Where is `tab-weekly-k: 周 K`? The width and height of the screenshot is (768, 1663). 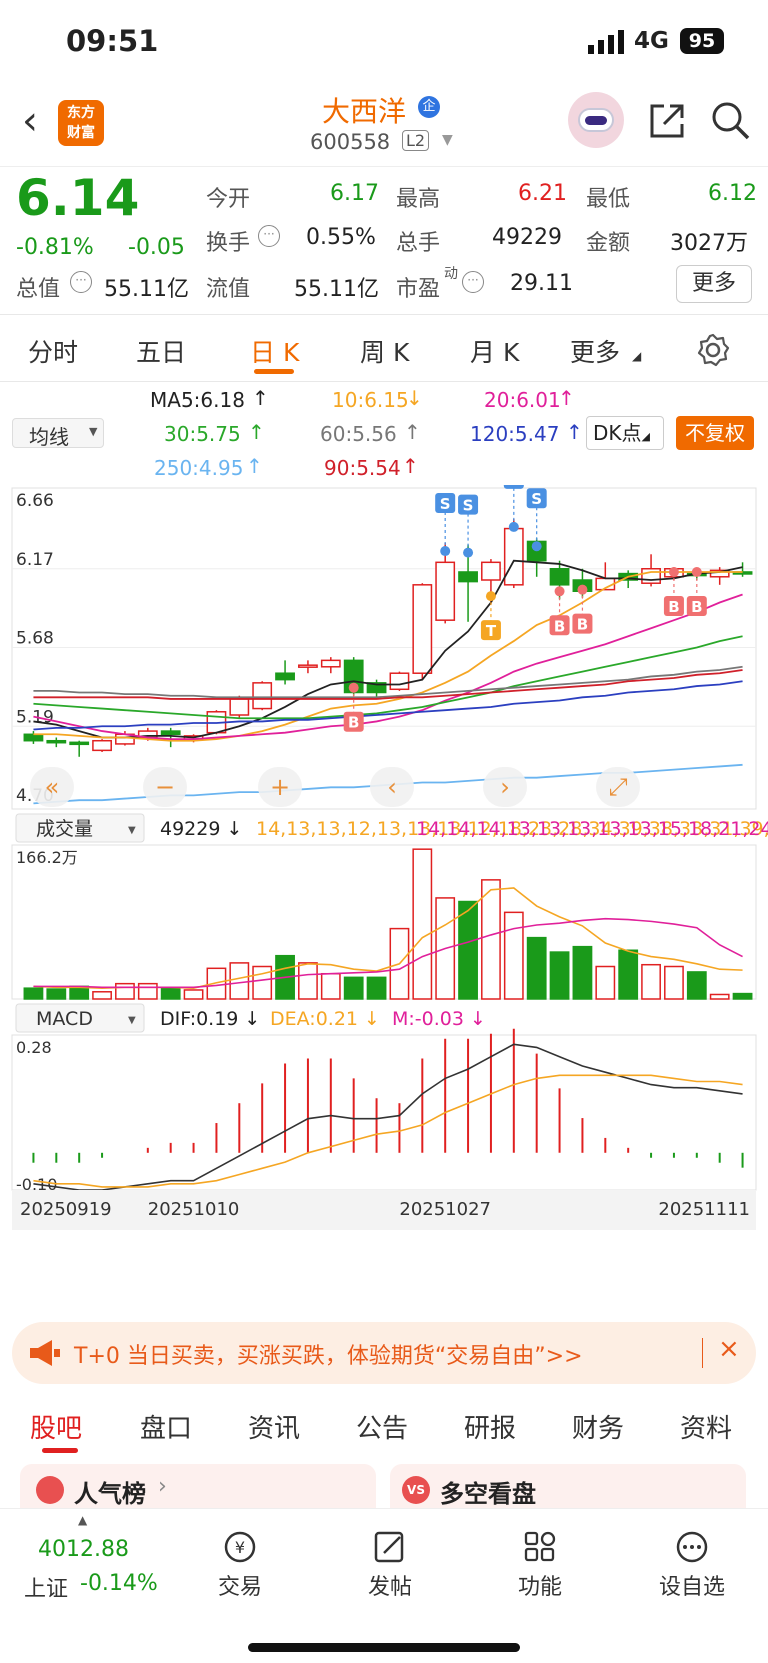 tab-weekly-k: 周 K is located at coordinates (384, 351).